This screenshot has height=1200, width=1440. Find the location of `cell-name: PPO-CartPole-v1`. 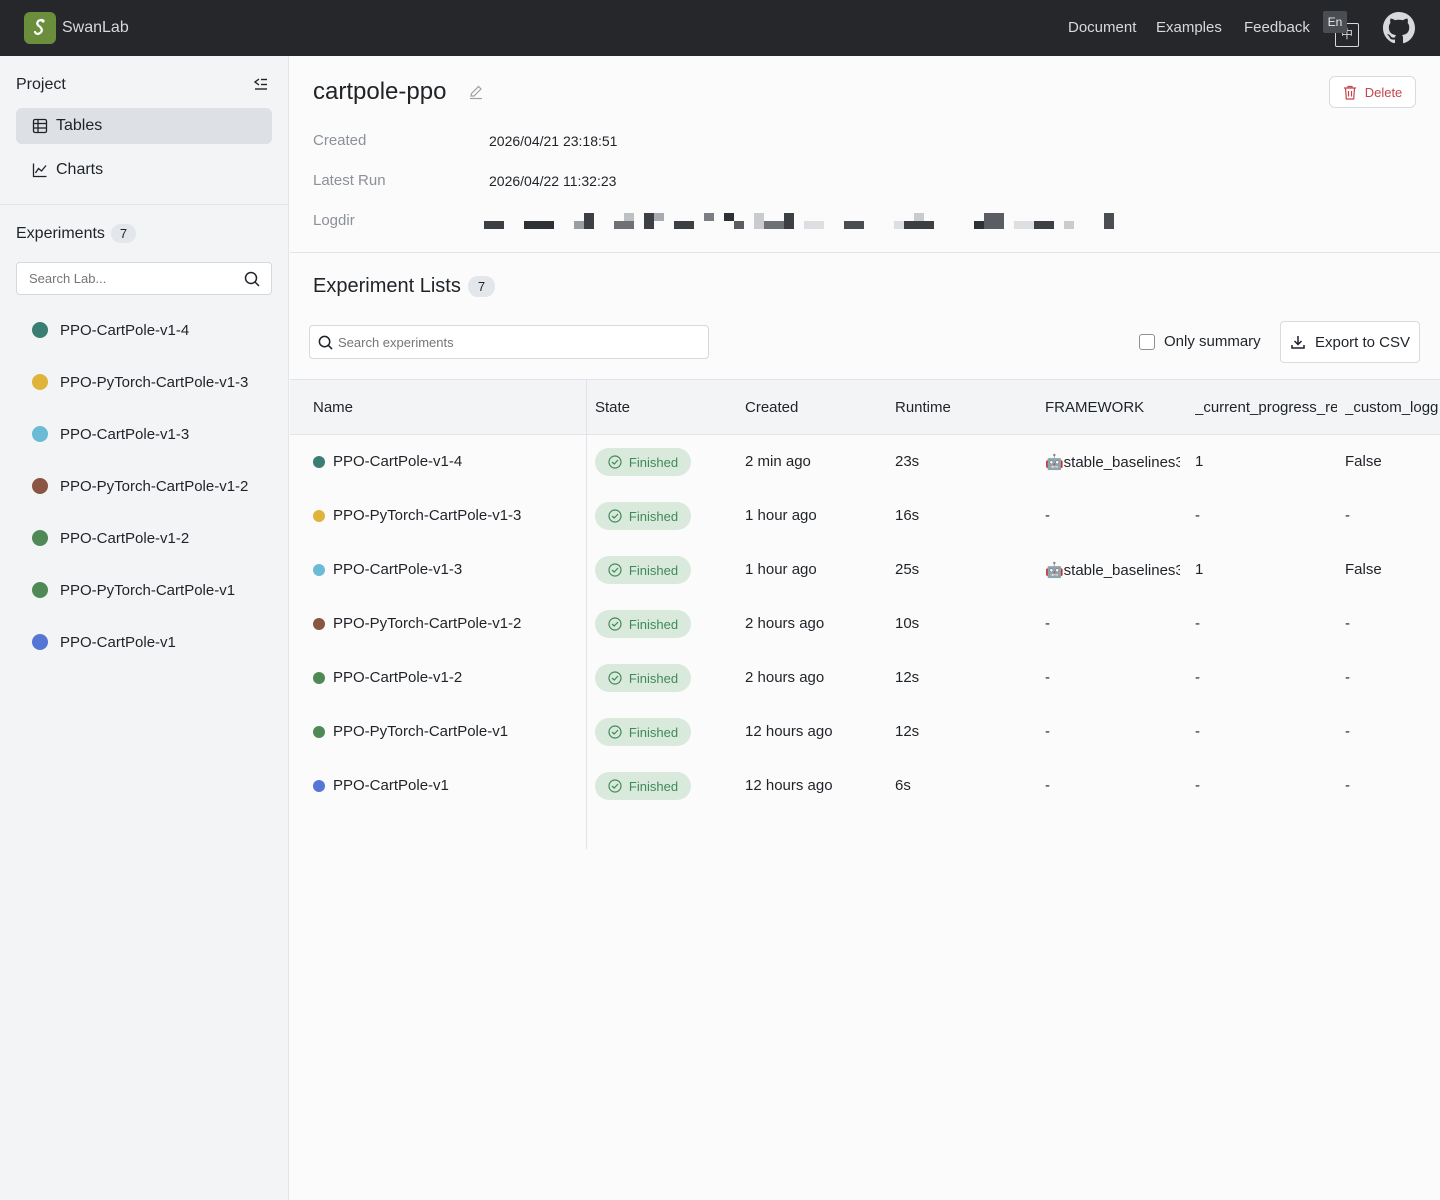

cell-name: PPO-CartPole-v1 is located at coordinates (381, 785).